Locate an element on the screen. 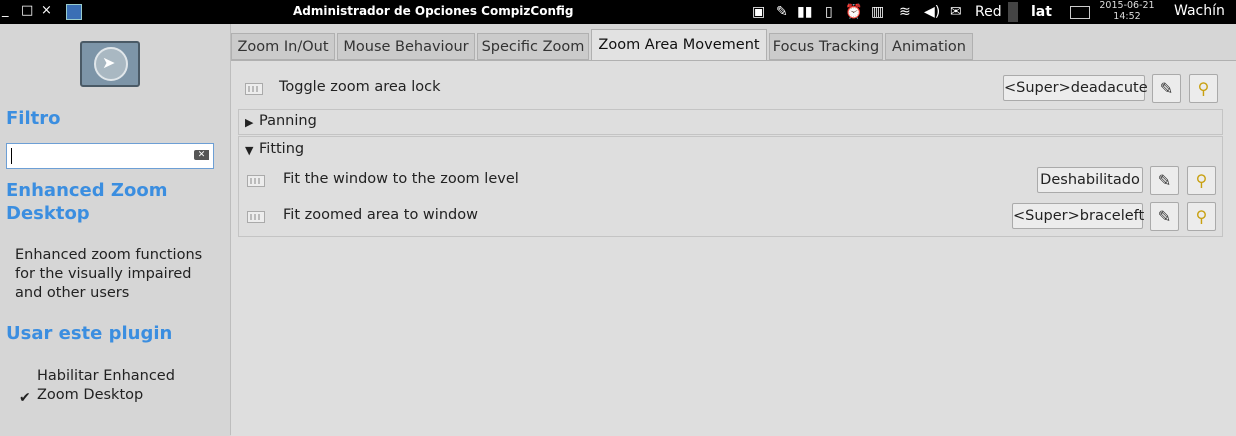 This screenshot has width=1236, height=436. clock-time: 14:52 is located at coordinates (1127, 16).